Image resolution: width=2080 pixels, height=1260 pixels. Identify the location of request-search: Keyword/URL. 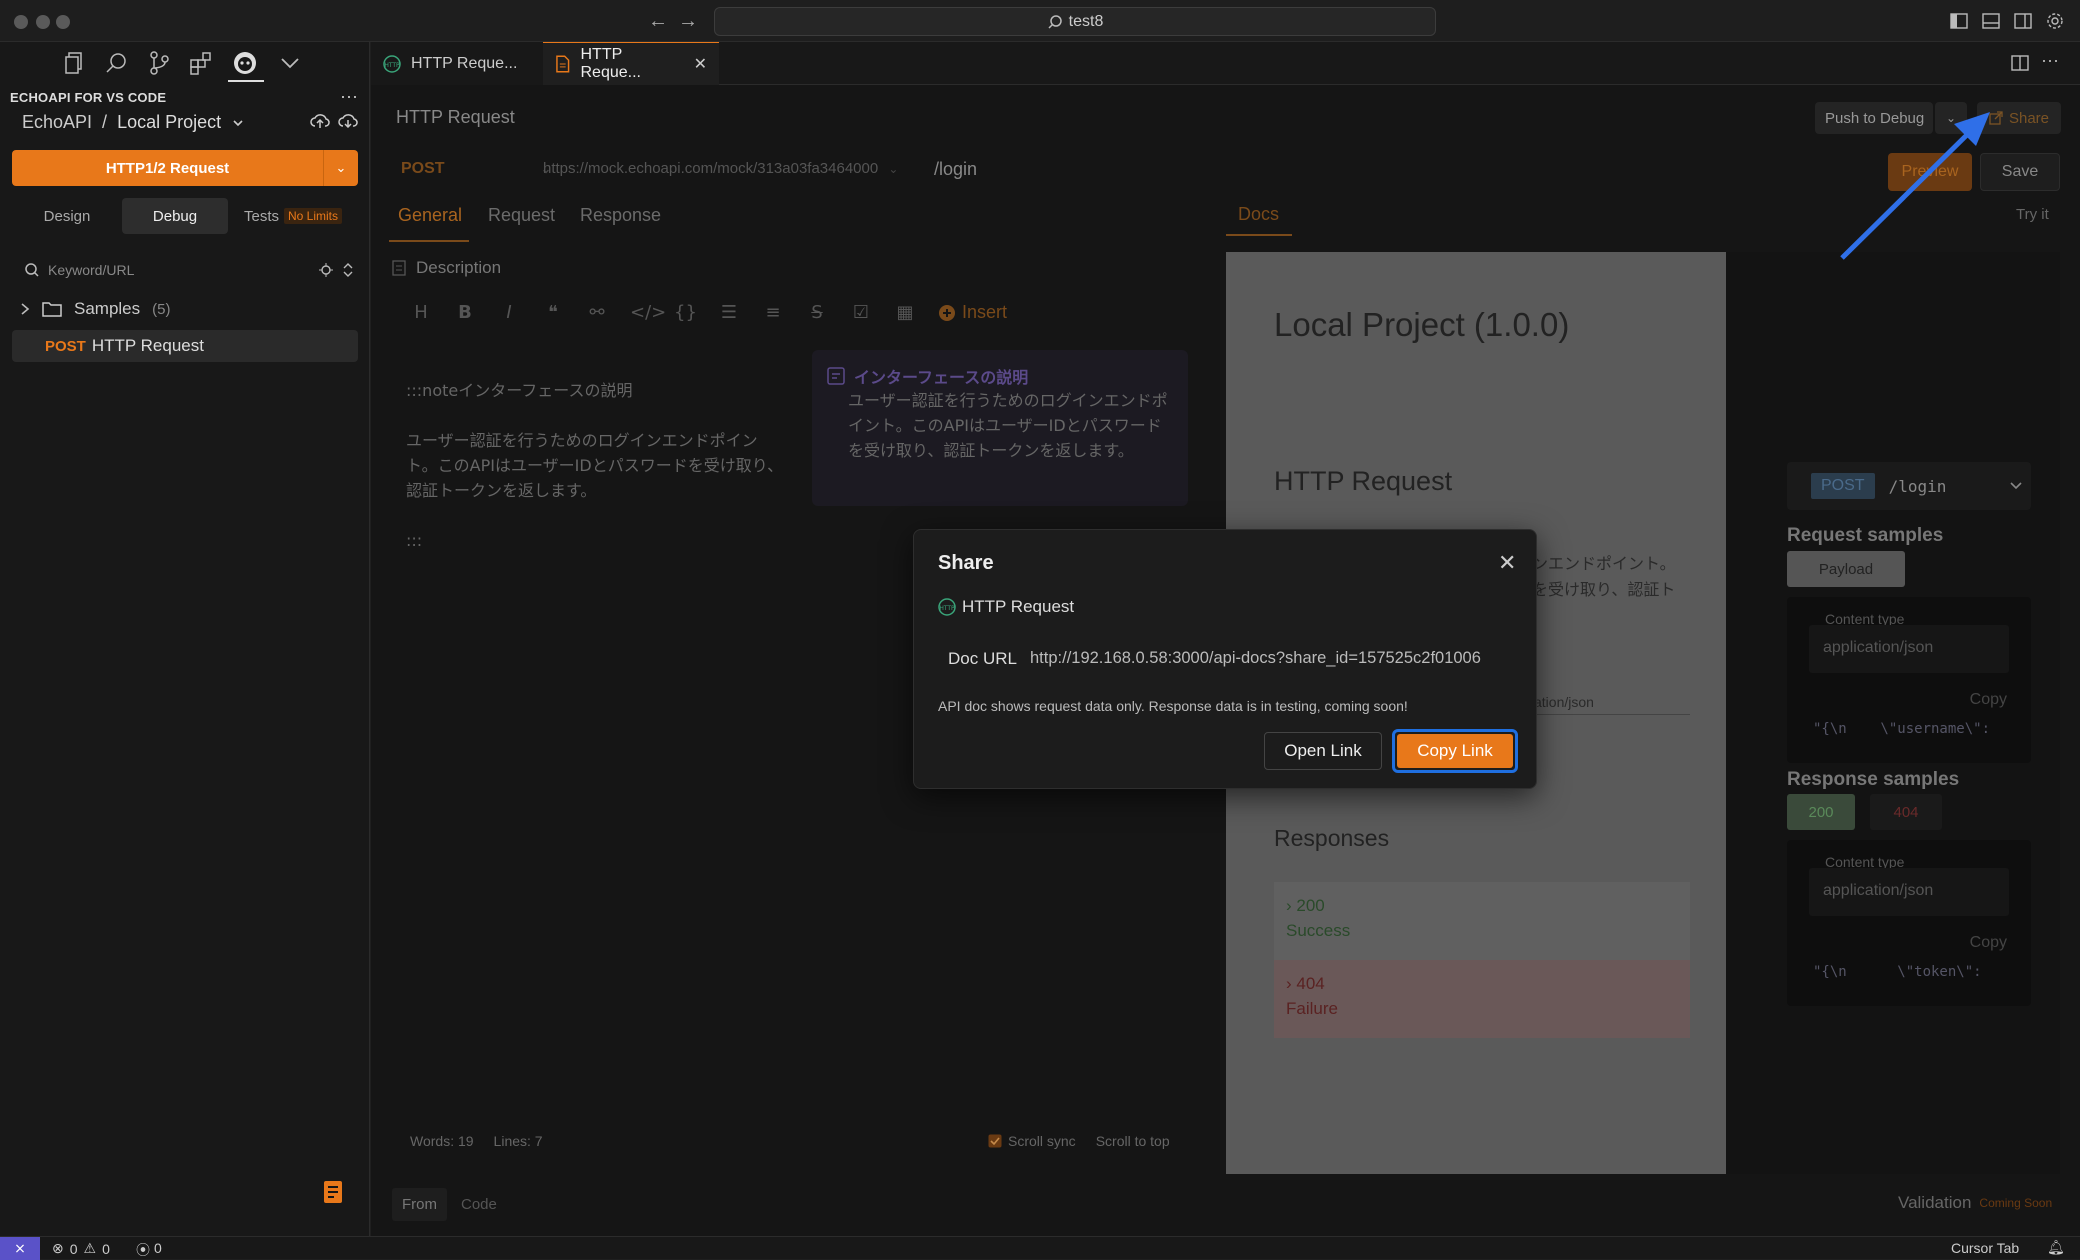
(189, 270).